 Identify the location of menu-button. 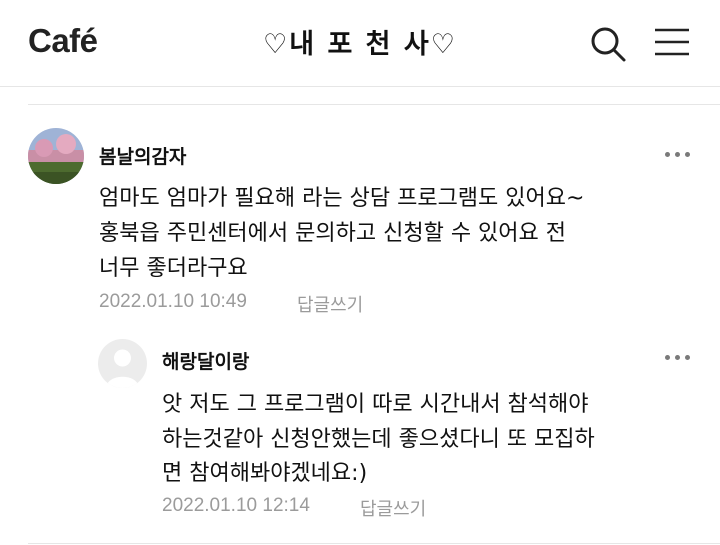
(672, 44).